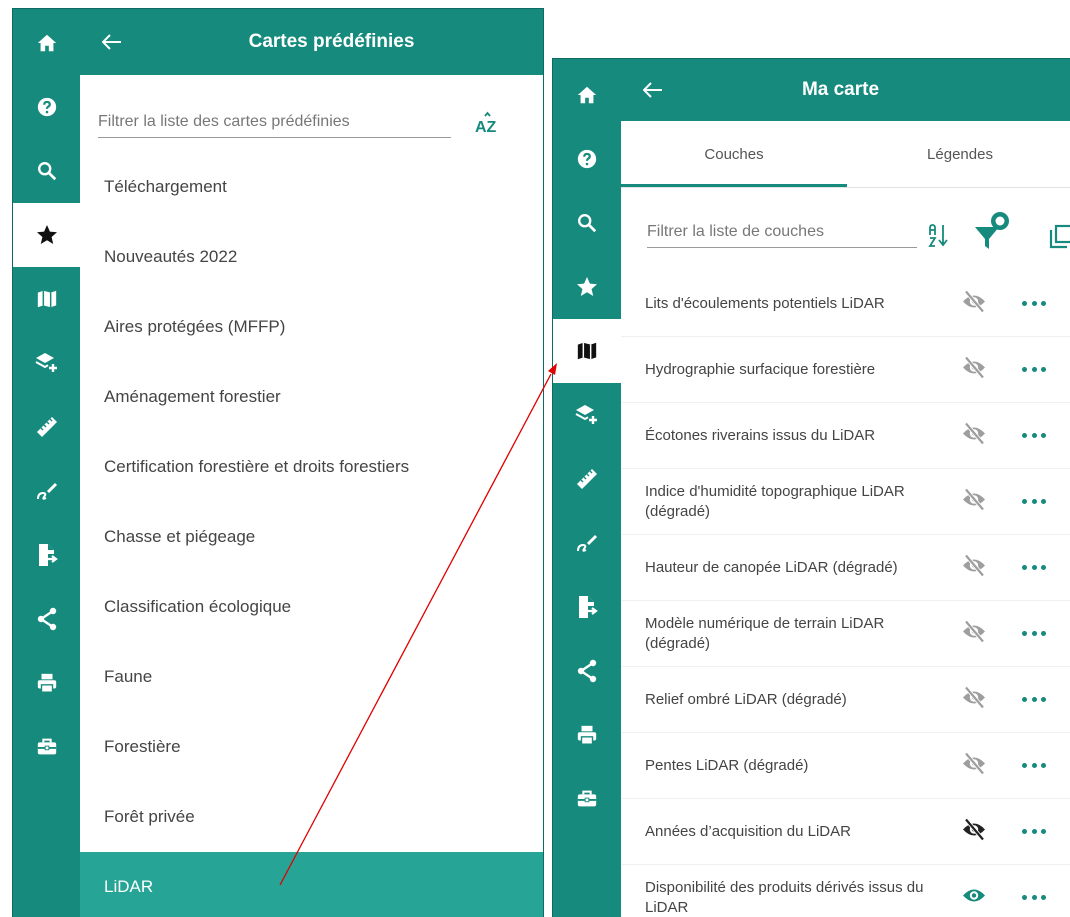  What do you see at coordinates (845, 832) in the screenshot?
I see `layer-row: Années d’acquisition du LiDAR` at bounding box center [845, 832].